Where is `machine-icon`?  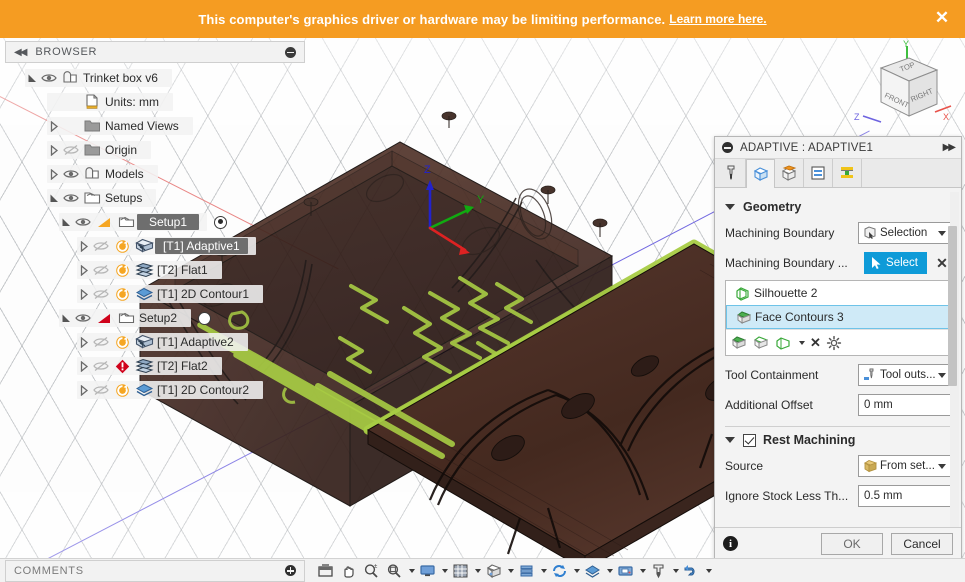 machine-icon is located at coordinates (625, 571).